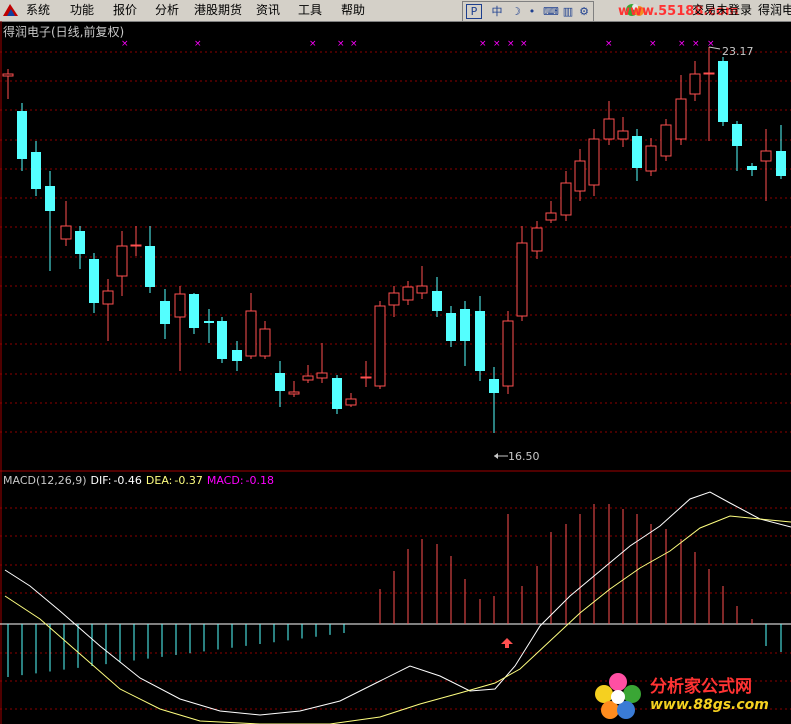  What do you see at coordinates (551, 11) in the screenshot?
I see `keyboard-icon: ⌨` at bounding box center [551, 11].